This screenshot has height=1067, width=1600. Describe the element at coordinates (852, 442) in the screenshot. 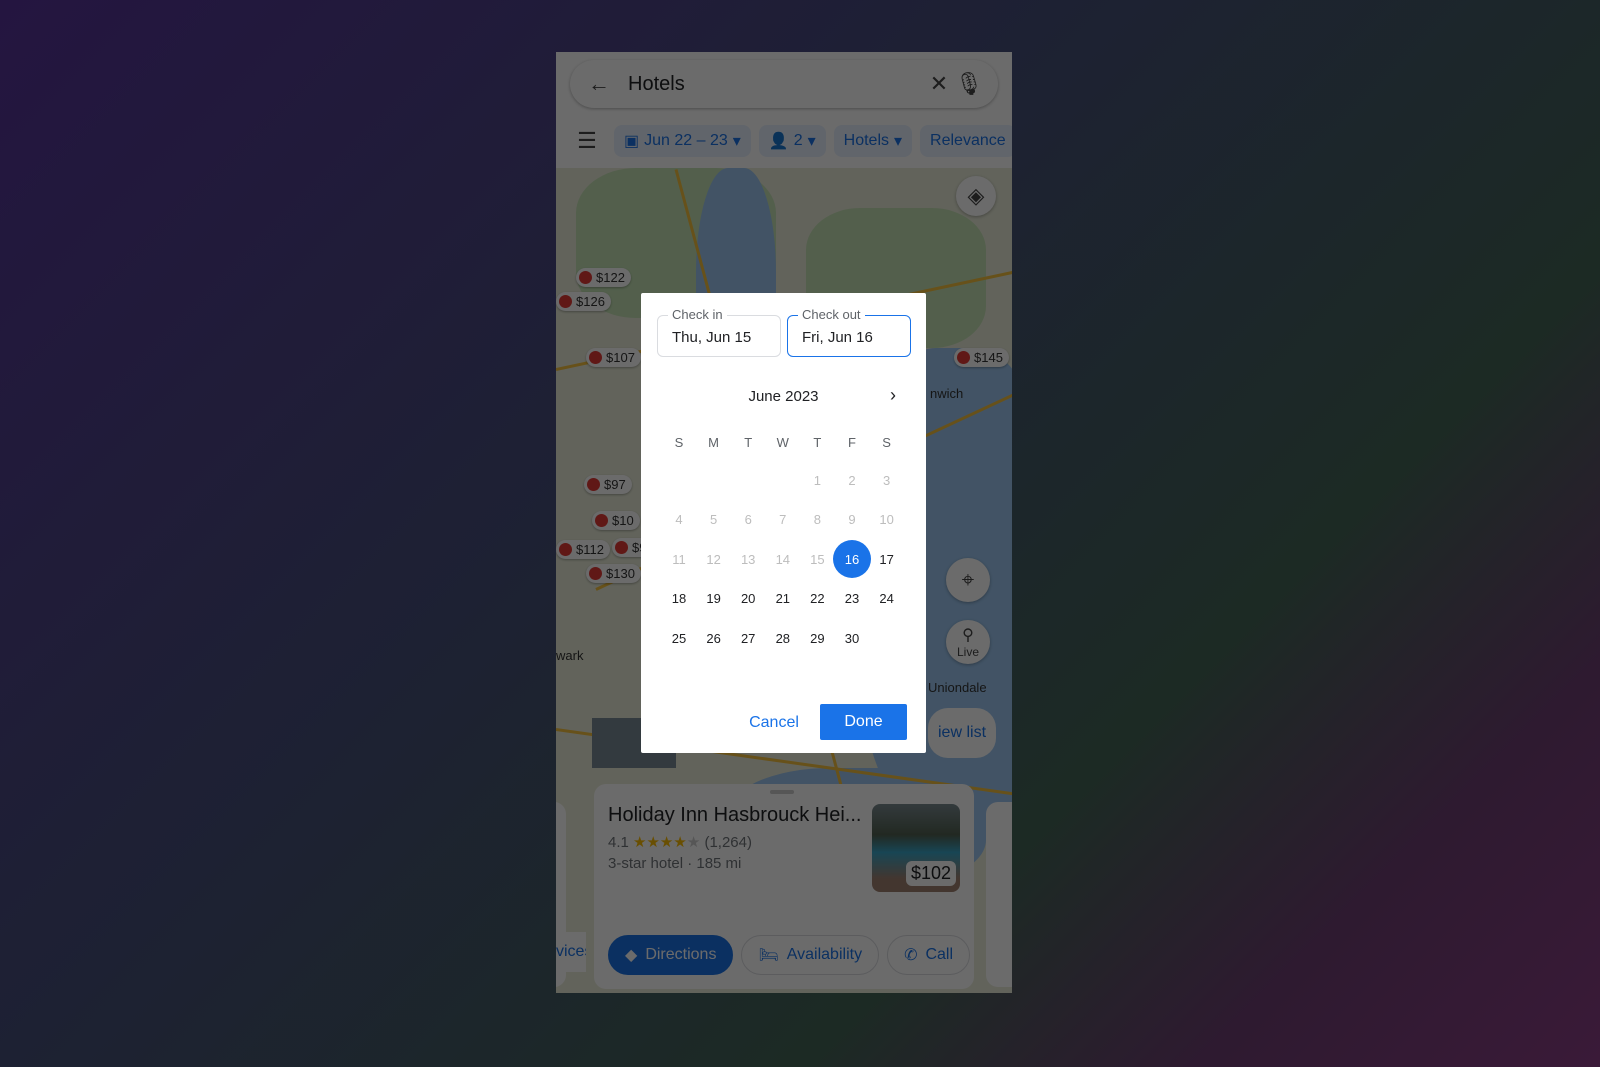

I see `weekday-header: F` at that location.